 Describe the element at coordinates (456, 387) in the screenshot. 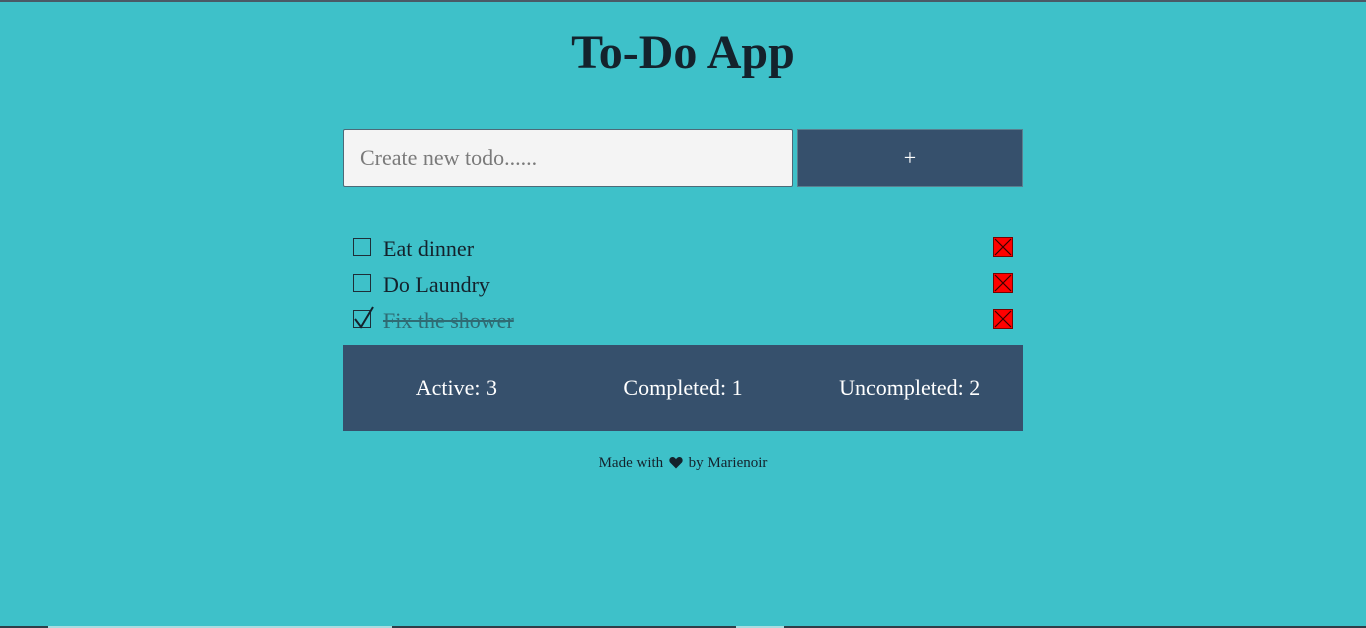

I see `active-count: Active: 3` at that location.